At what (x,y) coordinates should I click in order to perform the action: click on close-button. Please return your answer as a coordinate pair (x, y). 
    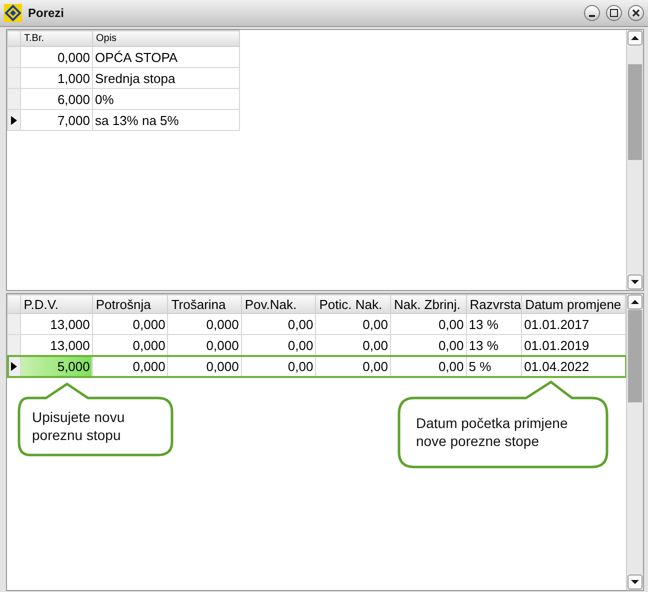
    Looking at the image, I should click on (636, 13).